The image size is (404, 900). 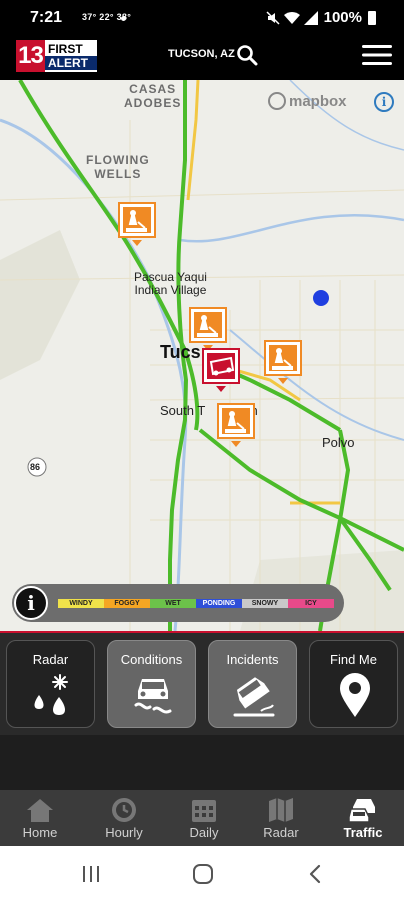 What do you see at coordinates (353, 659) in the screenshot?
I see `find-me-button-label: Find Me` at bounding box center [353, 659].